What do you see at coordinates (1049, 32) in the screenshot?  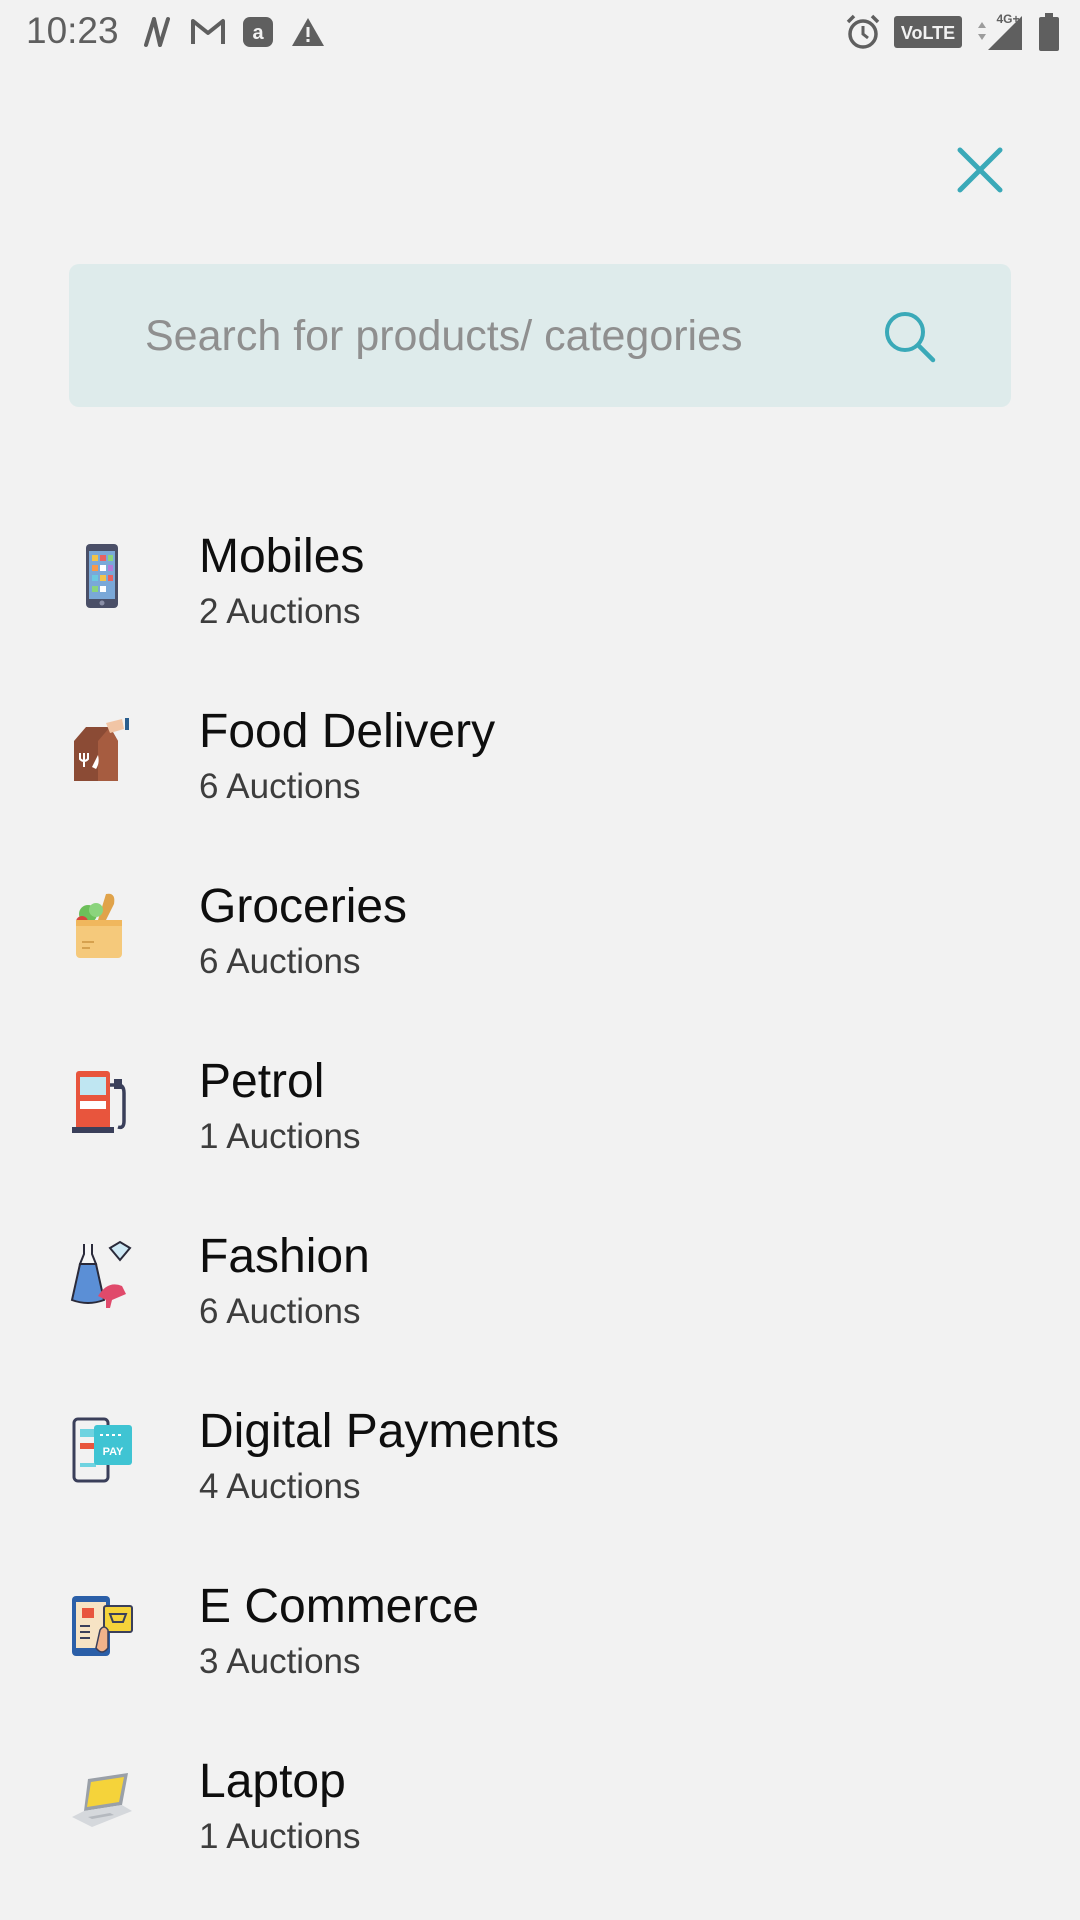 I see `battery-icon` at bounding box center [1049, 32].